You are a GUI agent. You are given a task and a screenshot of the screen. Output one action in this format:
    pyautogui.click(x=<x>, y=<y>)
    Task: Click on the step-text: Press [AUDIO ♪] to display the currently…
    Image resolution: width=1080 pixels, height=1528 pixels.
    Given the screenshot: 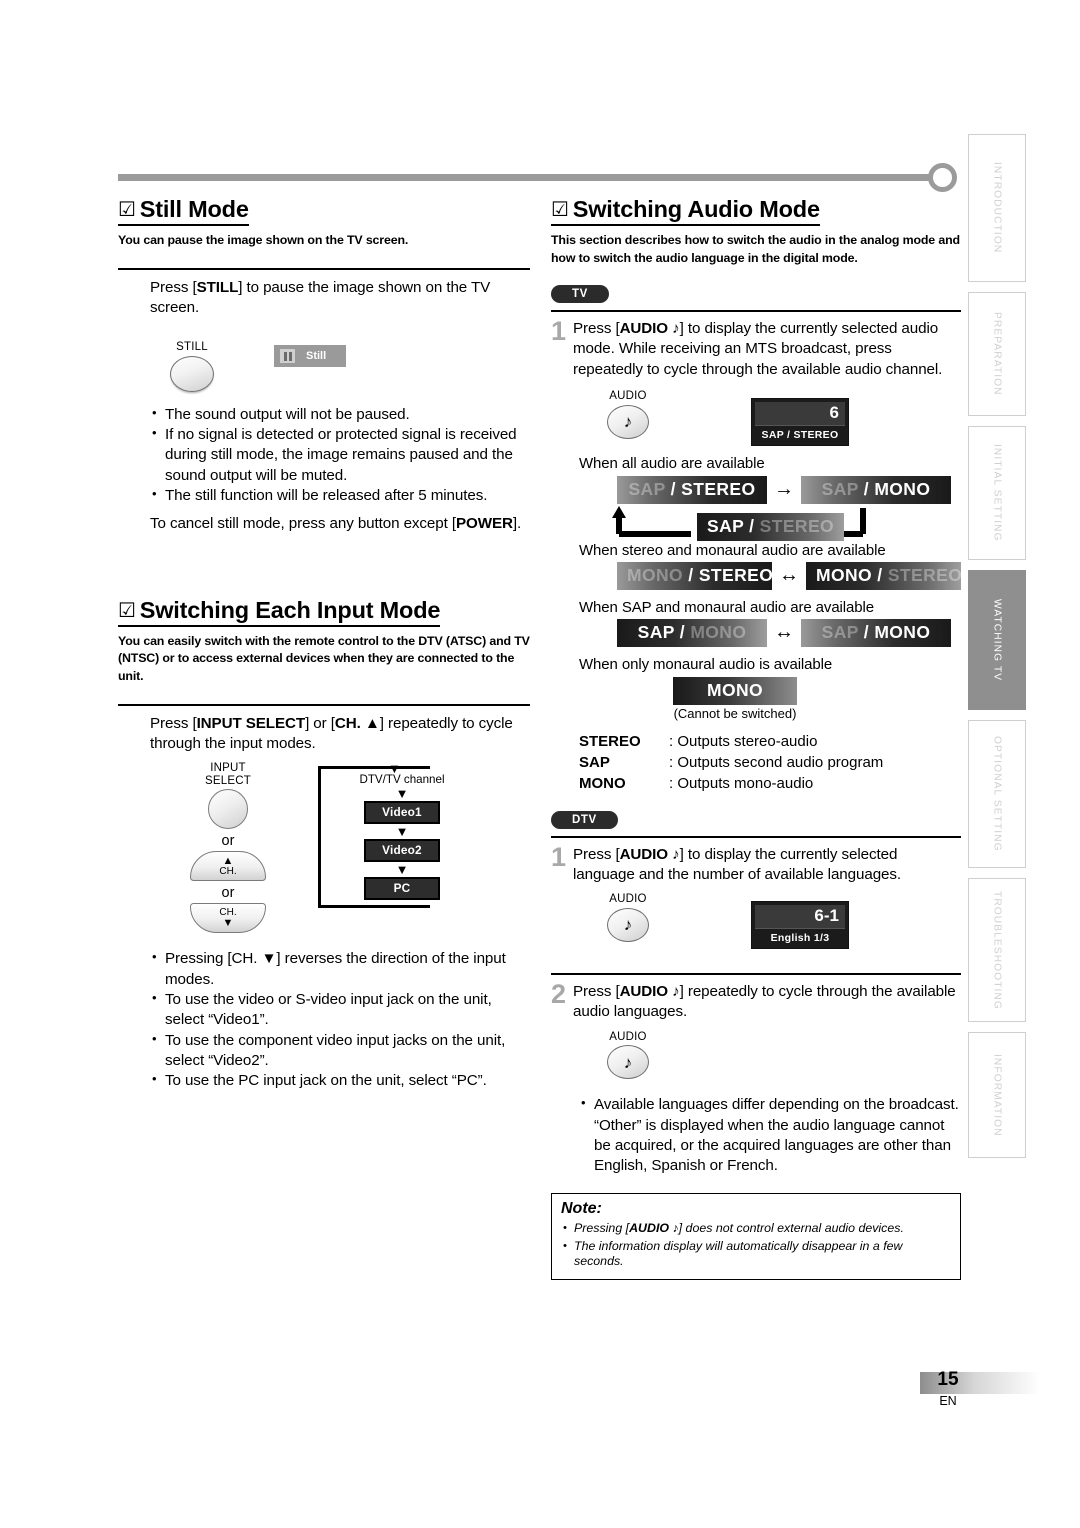 What is the action you would take?
    pyautogui.click(x=767, y=349)
    